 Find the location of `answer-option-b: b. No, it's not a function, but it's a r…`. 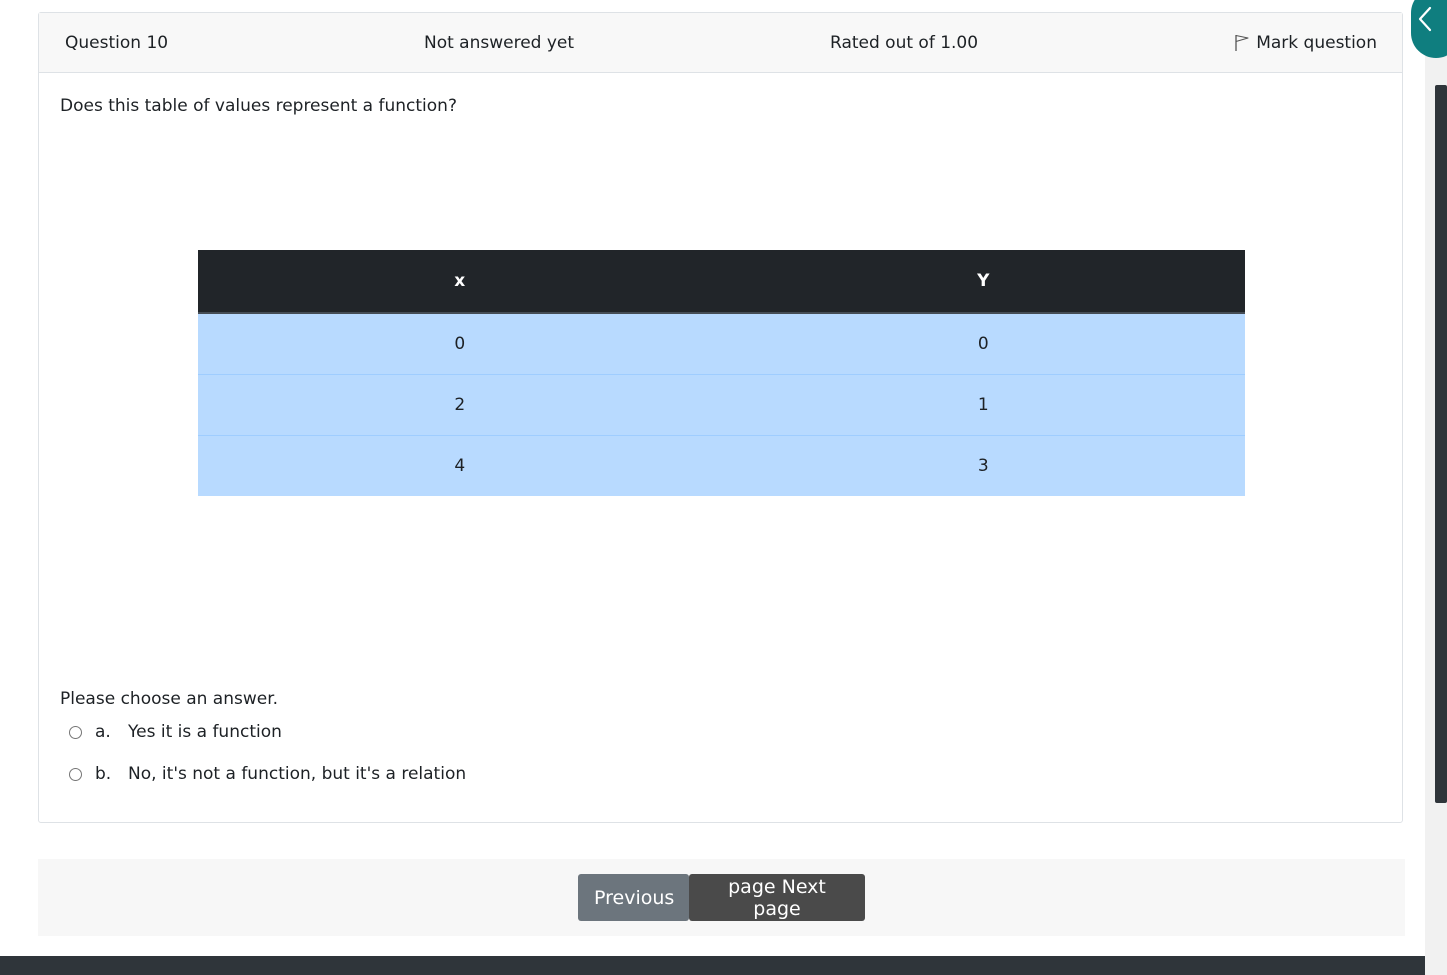

answer-option-b: b. No, it's not a function, but it's a r… is located at coordinates (267, 774).